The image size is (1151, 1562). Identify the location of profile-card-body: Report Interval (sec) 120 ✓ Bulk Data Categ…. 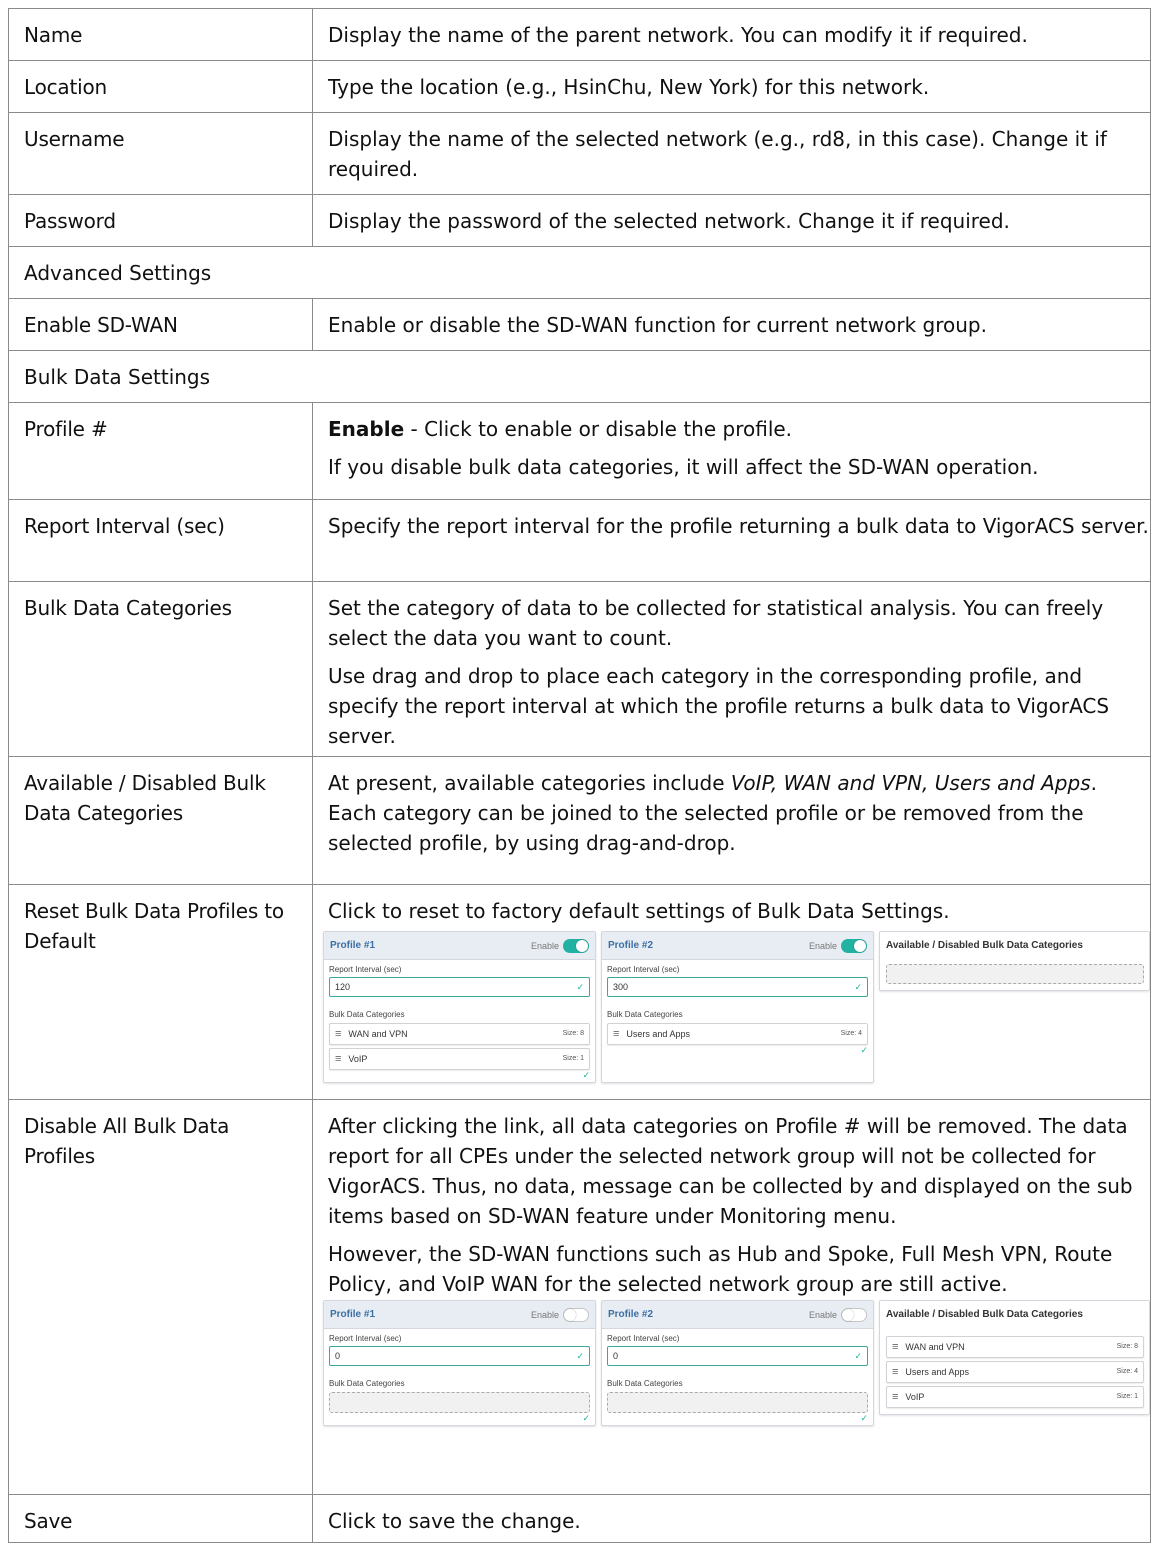
(459, 1021).